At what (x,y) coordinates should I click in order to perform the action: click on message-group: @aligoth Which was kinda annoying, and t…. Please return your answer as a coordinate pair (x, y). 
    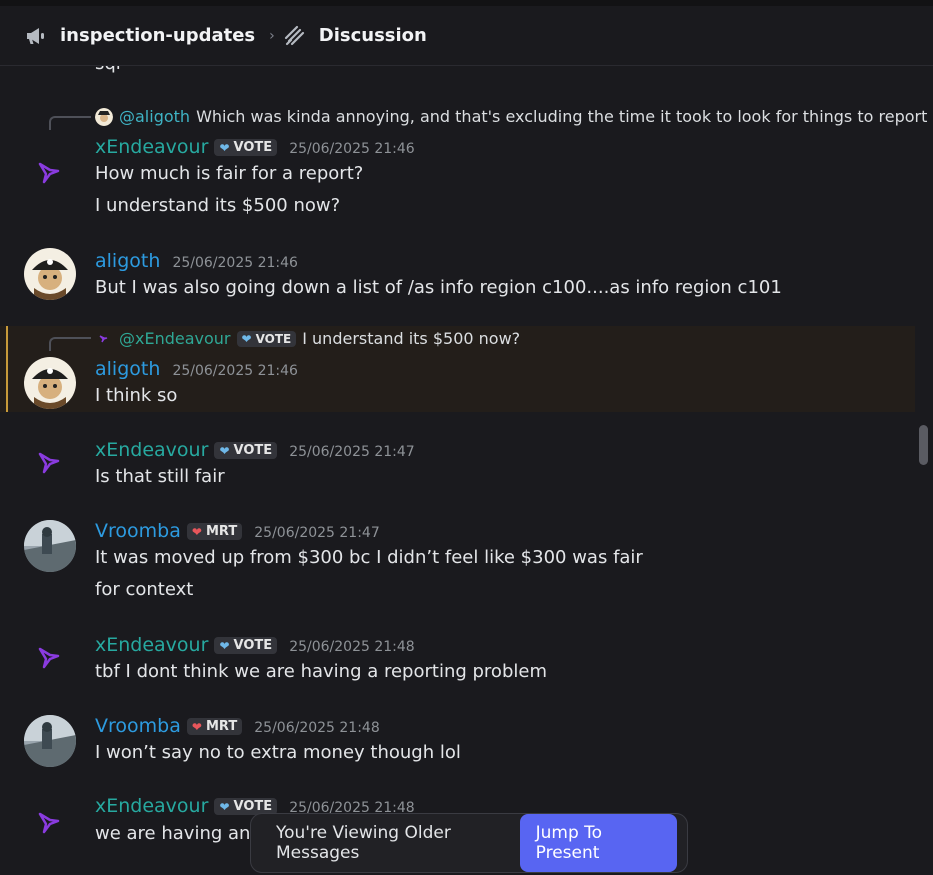
    Looking at the image, I should click on (463, 161).